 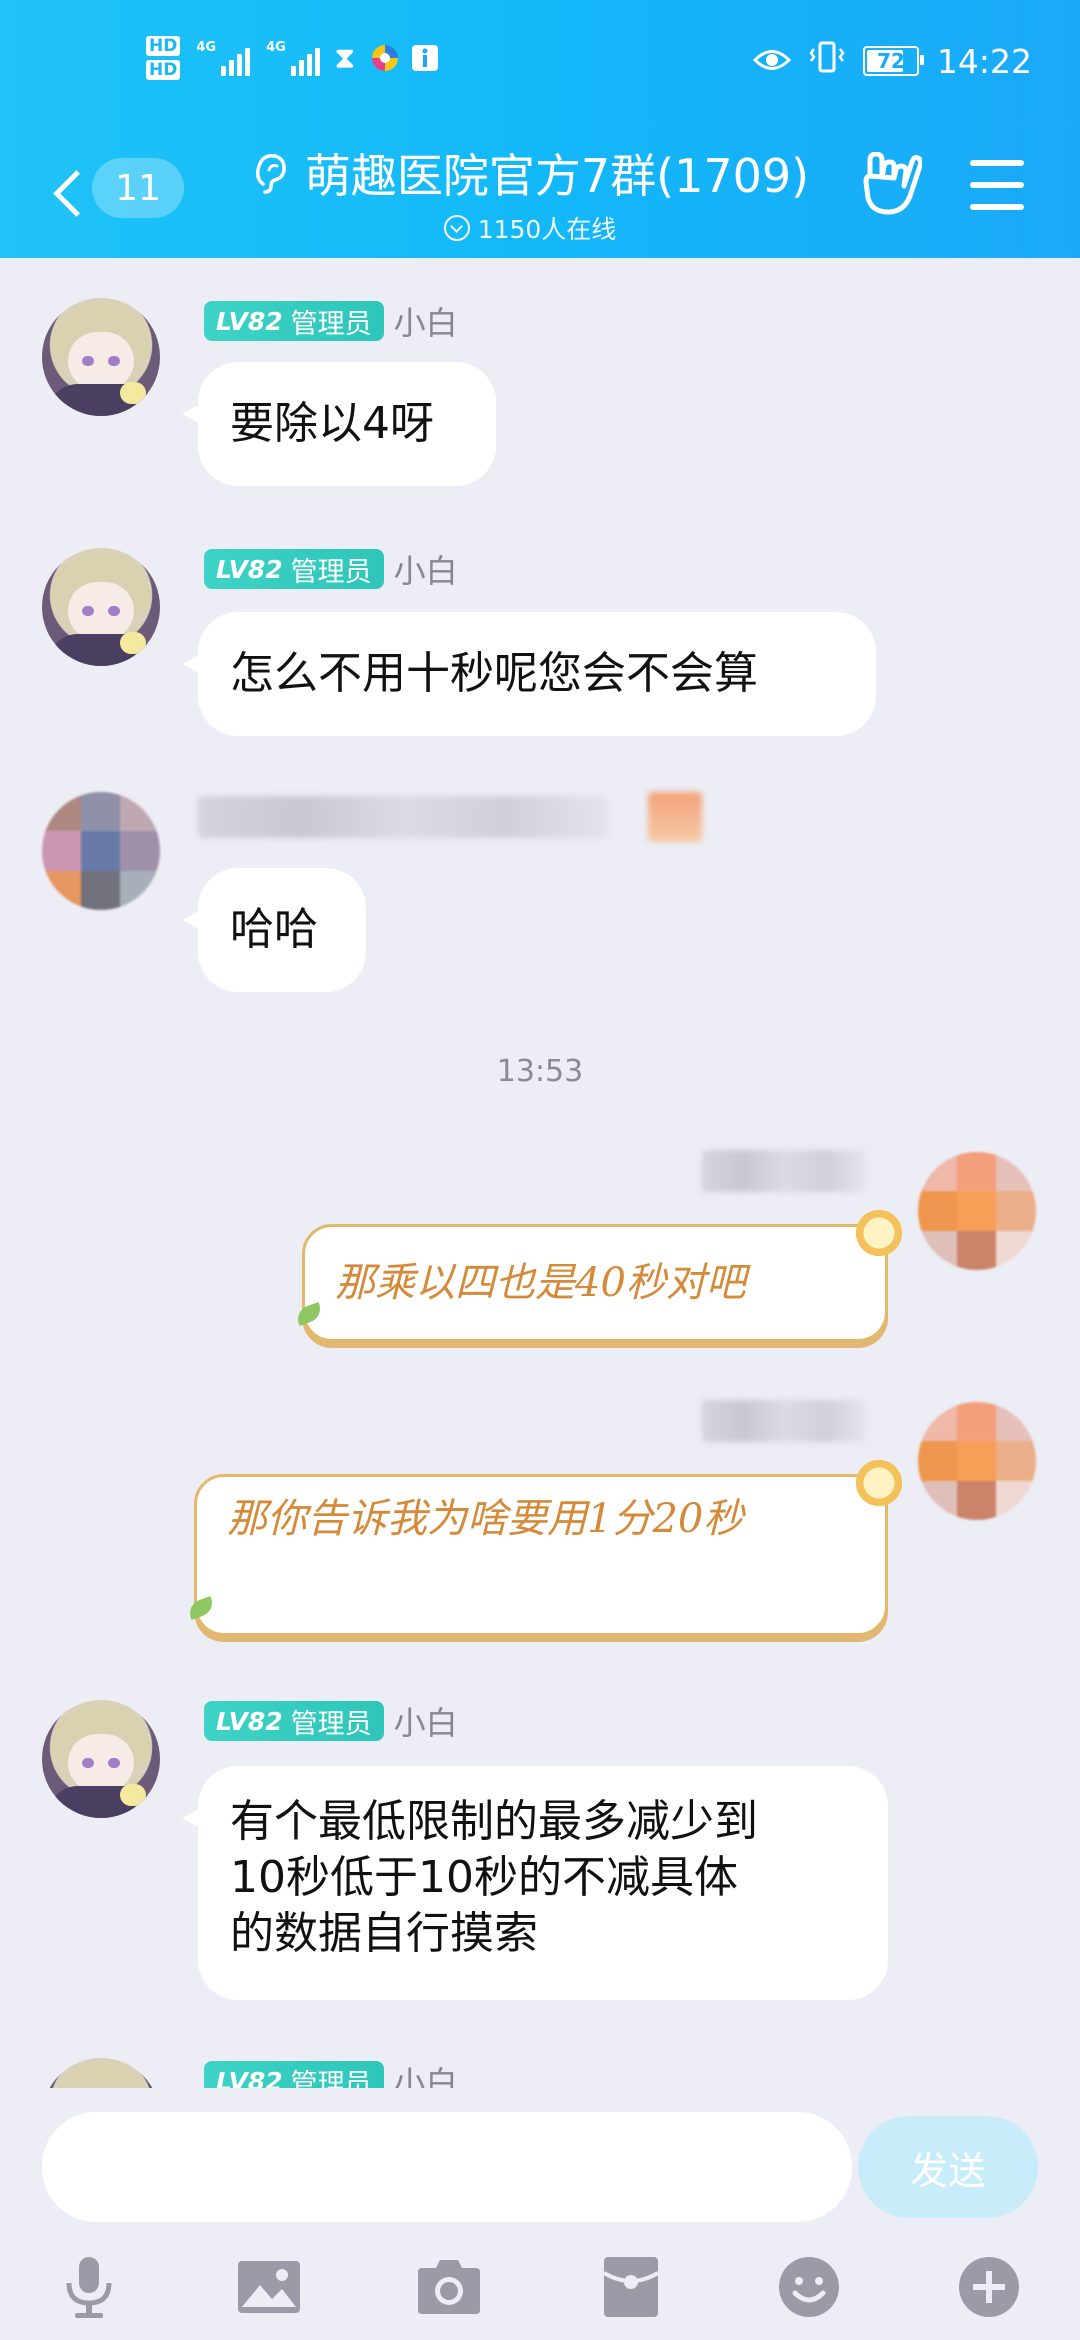 What do you see at coordinates (206, 47) in the screenshot?
I see `network-type-1: 4G` at bounding box center [206, 47].